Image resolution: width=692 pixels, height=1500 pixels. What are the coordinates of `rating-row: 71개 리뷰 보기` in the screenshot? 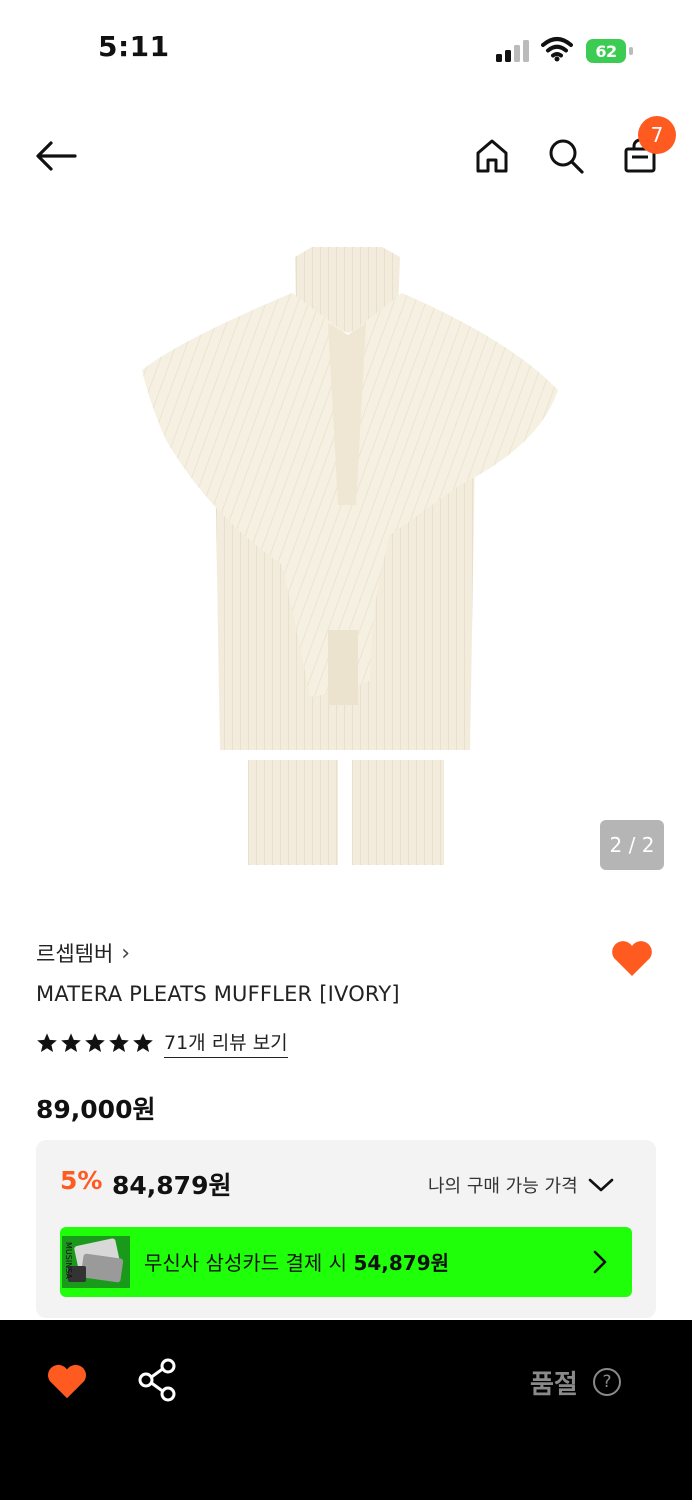 It's located at (162, 1043).